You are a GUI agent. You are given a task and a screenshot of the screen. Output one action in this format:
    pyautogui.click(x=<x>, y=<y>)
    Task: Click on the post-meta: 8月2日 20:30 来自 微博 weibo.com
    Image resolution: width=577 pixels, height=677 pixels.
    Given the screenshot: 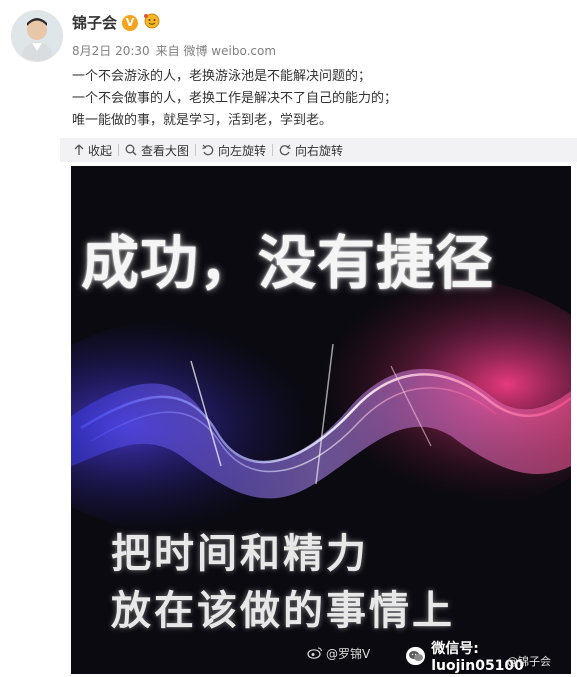 What is the action you would take?
    pyautogui.click(x=174, y=50)
    